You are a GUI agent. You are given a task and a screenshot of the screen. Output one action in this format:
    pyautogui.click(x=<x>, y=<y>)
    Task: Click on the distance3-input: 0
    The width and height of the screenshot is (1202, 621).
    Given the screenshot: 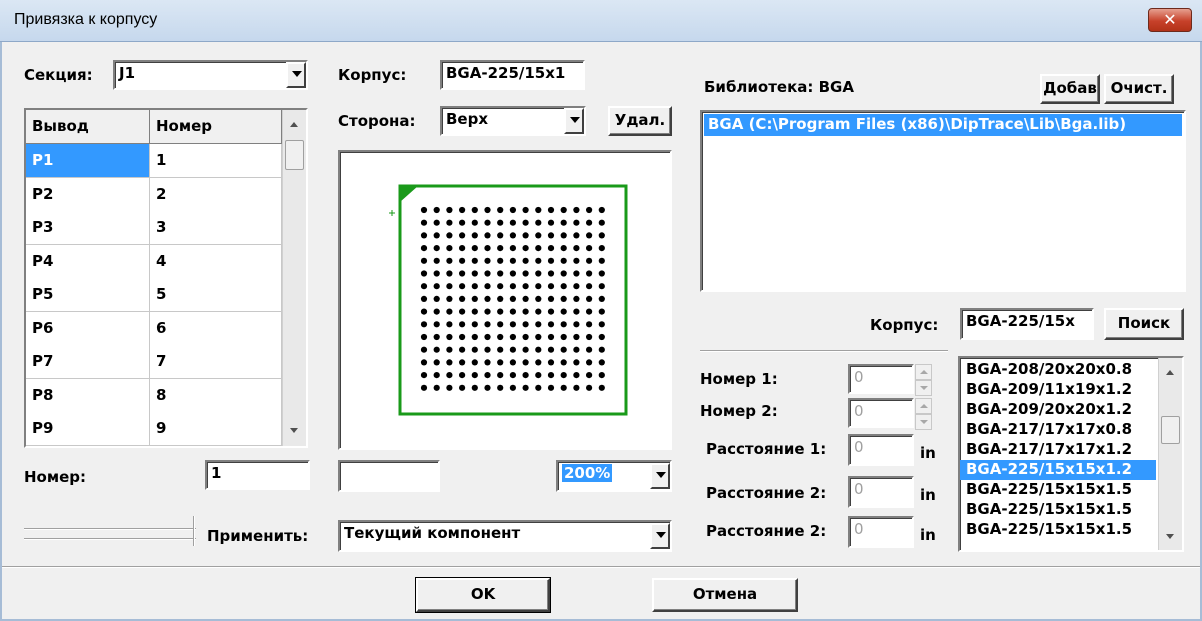 What is the action you would take?
    pyautogui.click(x=881, y=532)
    